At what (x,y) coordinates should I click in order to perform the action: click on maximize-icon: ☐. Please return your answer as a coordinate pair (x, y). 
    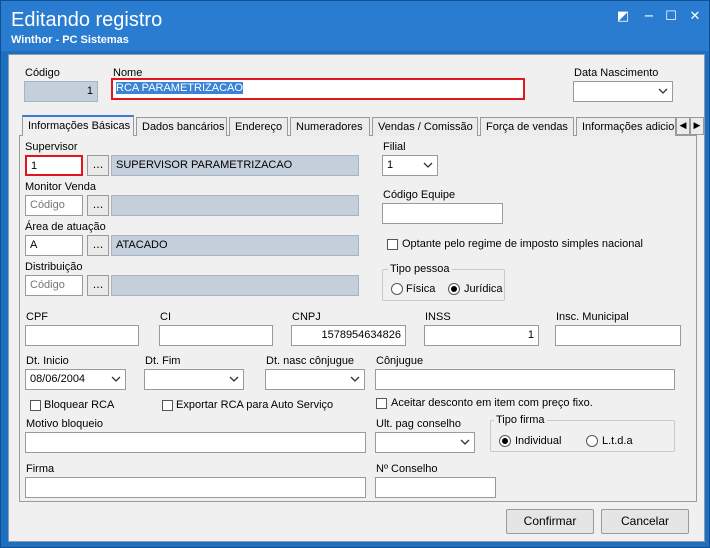
    Looking at the image, I should click on (671, 17).